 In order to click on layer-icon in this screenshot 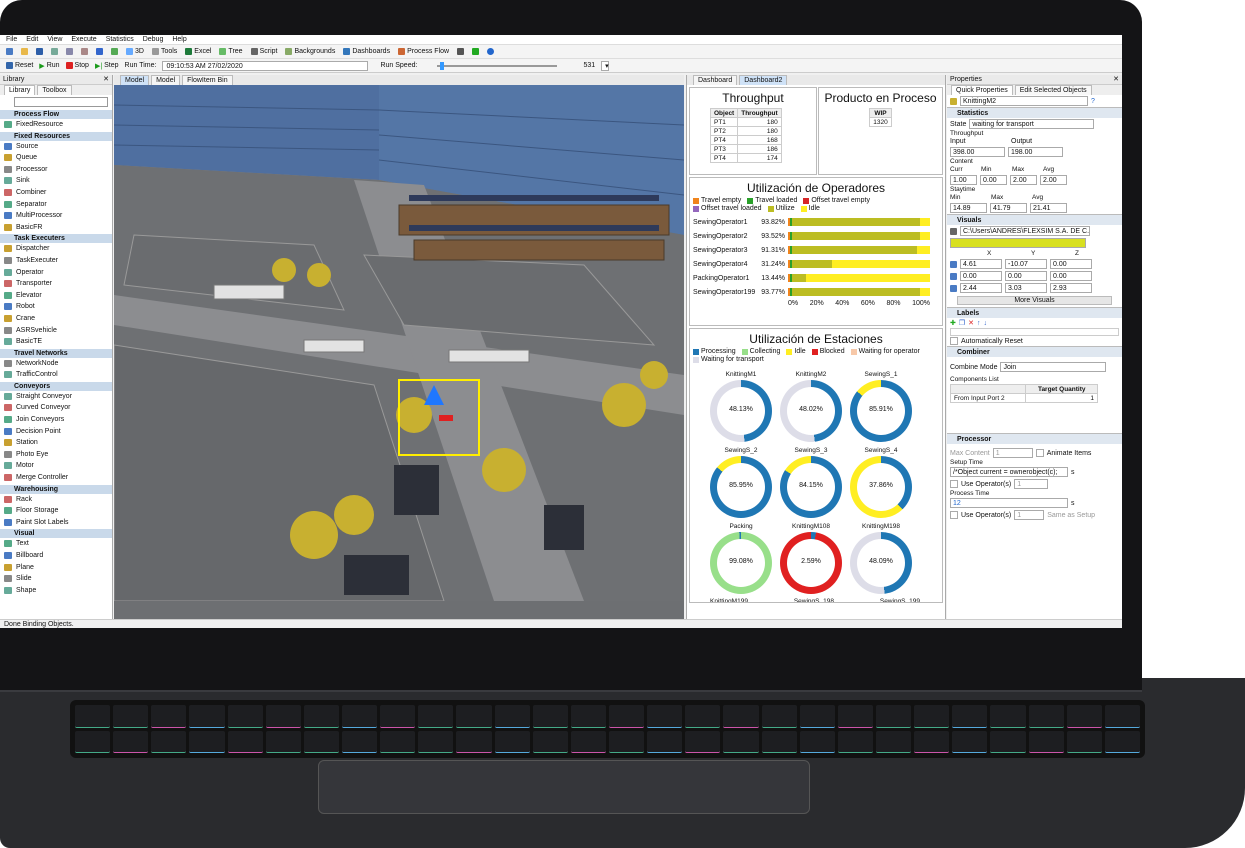, I will do `click(114, 51)`.